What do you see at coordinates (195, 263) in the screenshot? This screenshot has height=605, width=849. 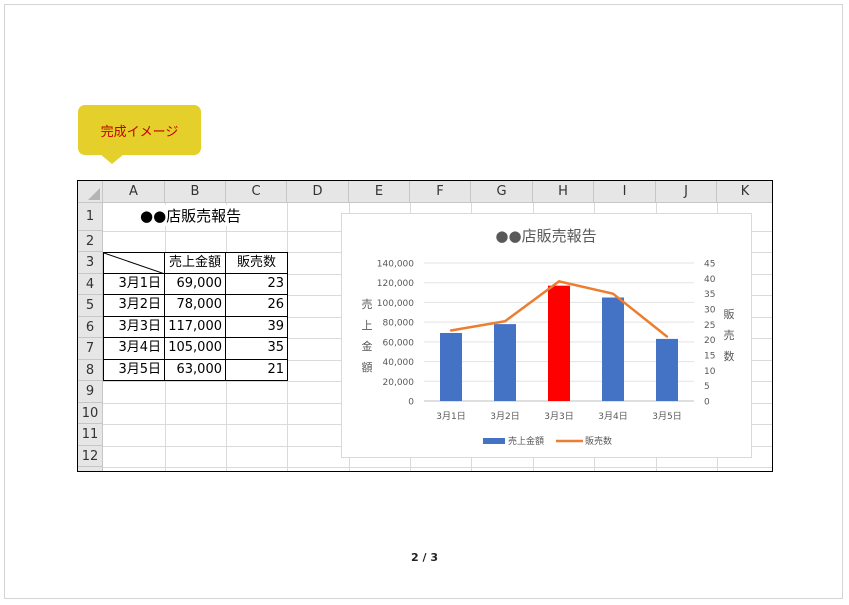 I see `header-sales: 売上金額` at bounding box center [195, 263].